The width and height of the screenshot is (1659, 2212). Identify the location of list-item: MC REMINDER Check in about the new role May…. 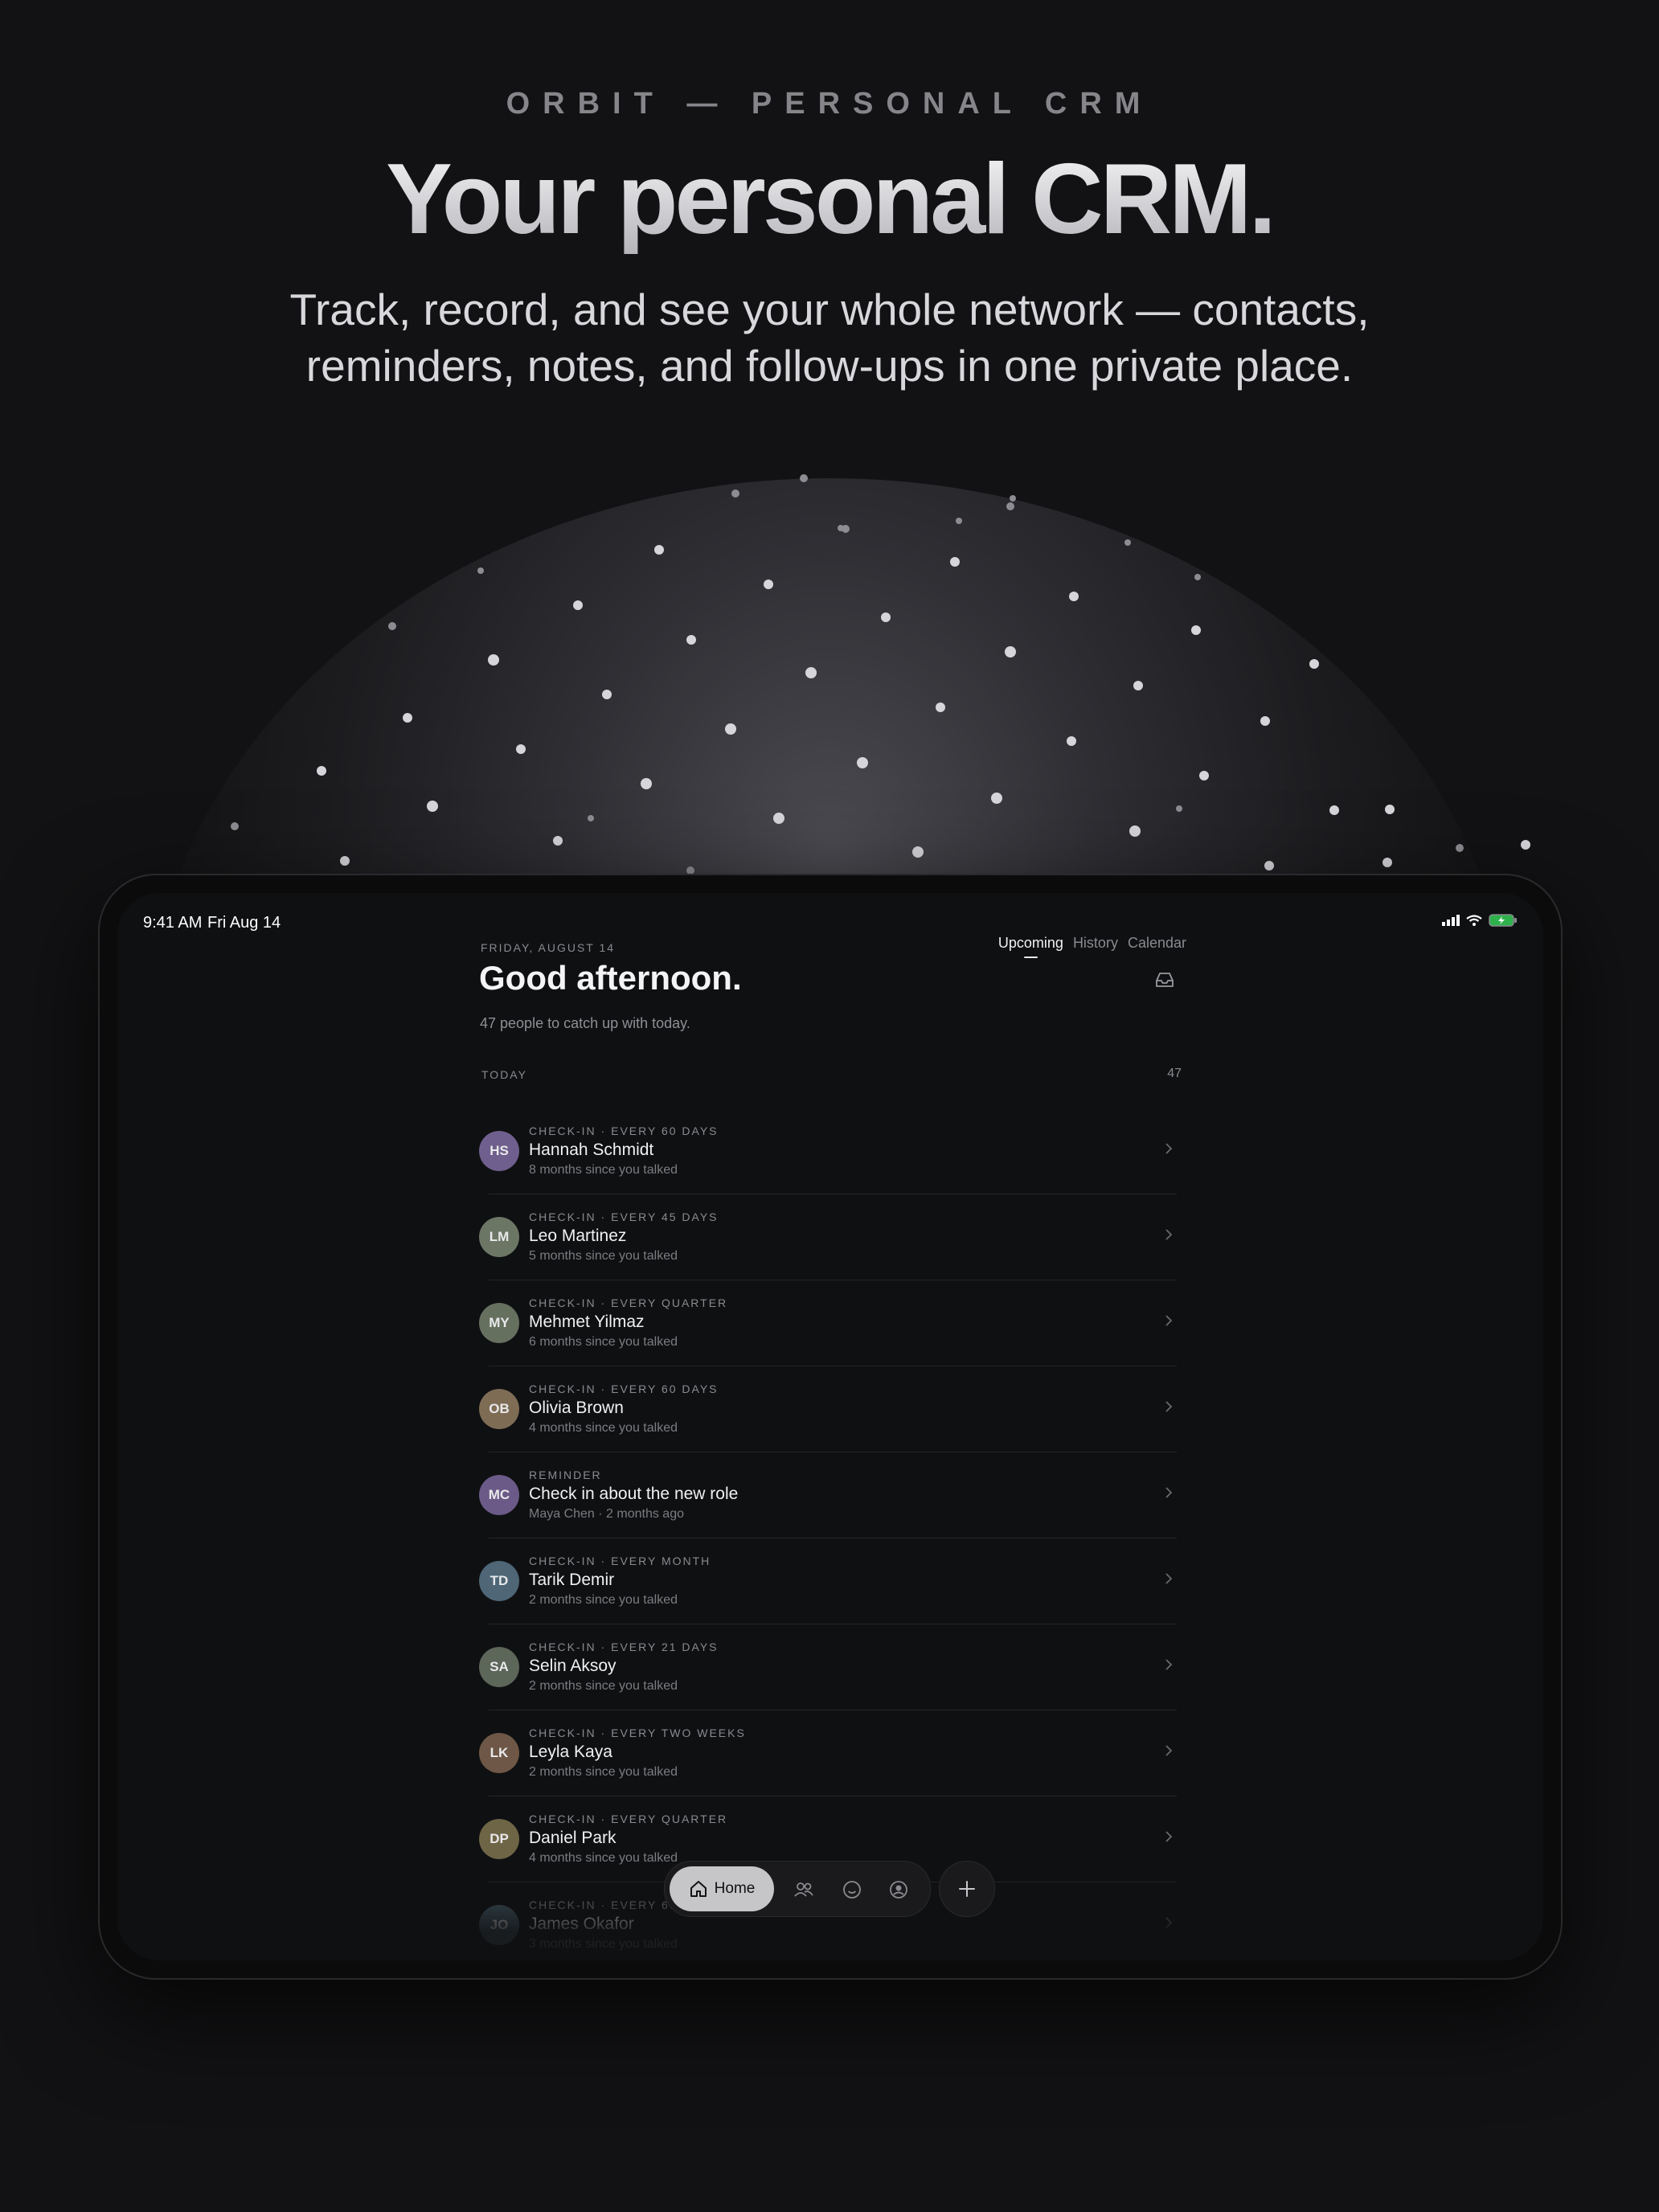
(828, 1495).